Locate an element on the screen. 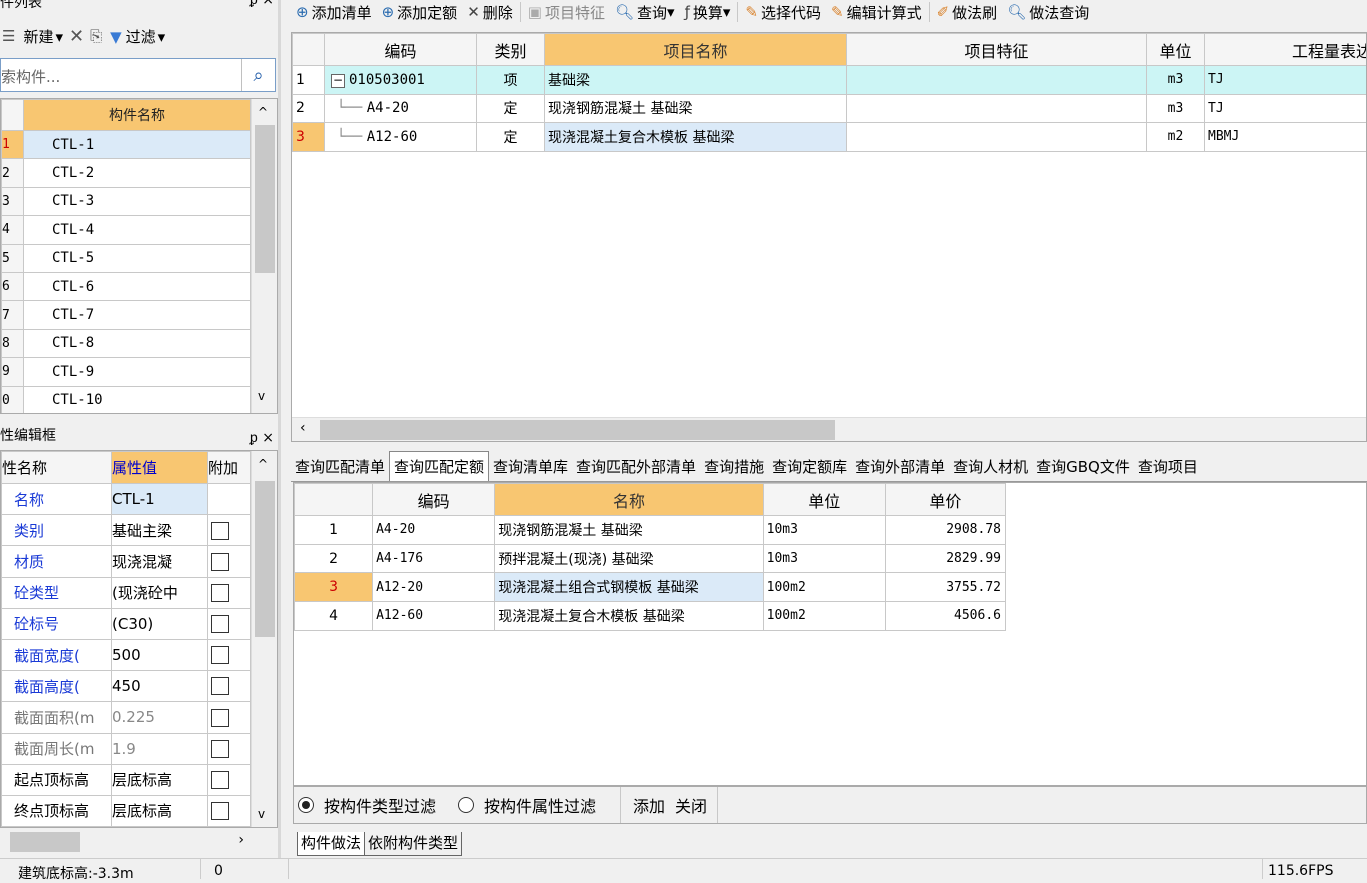 The width and height of the screenshot is (1367, 883). add-quota-button: ⊕添加定额 is located at coordinates (420, 12).